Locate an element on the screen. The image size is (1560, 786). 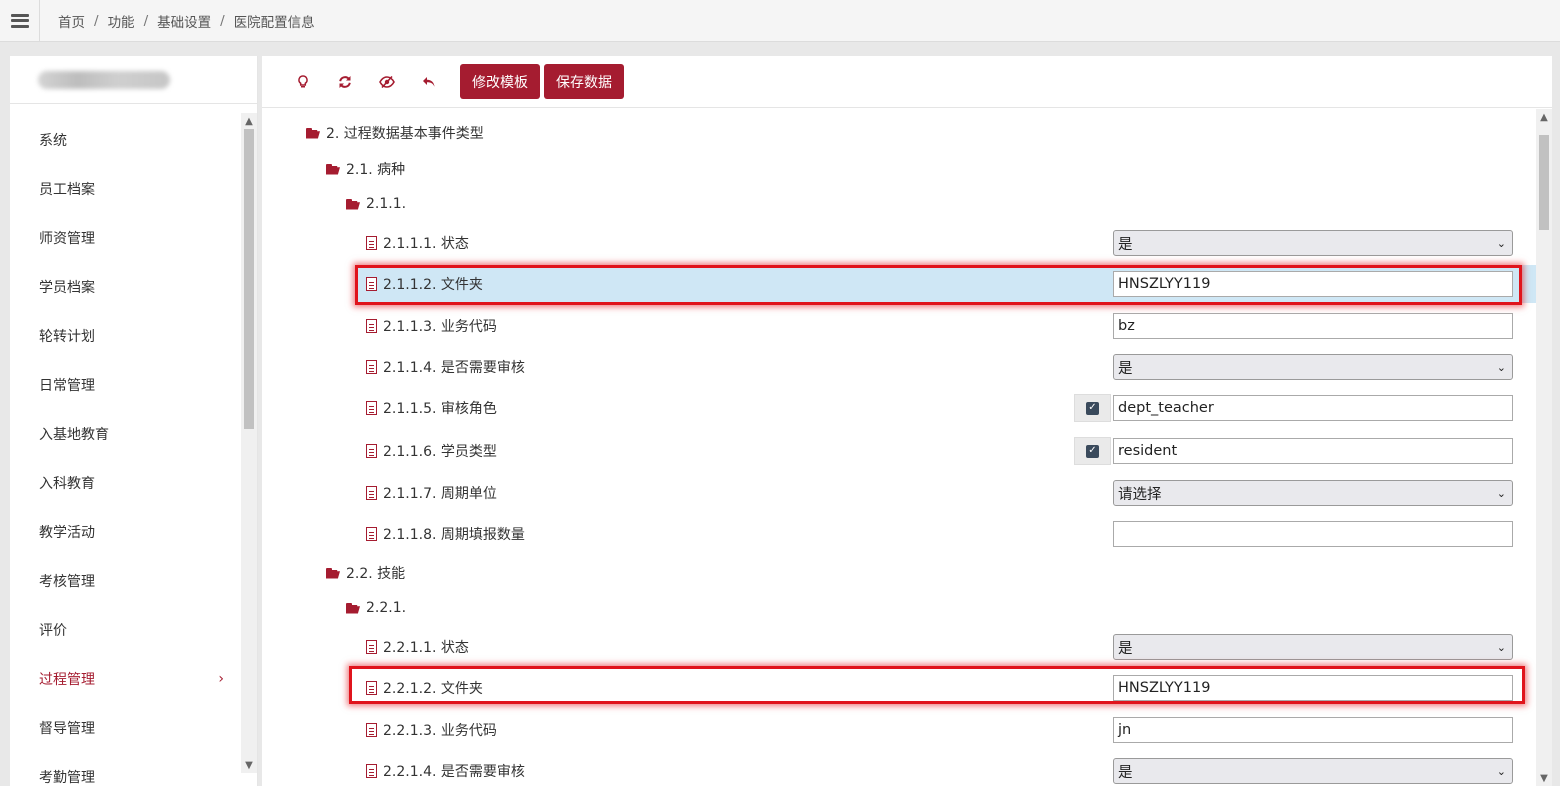
sidebar-item-supervision: 督导管理 is located at coordinates (126, 727).